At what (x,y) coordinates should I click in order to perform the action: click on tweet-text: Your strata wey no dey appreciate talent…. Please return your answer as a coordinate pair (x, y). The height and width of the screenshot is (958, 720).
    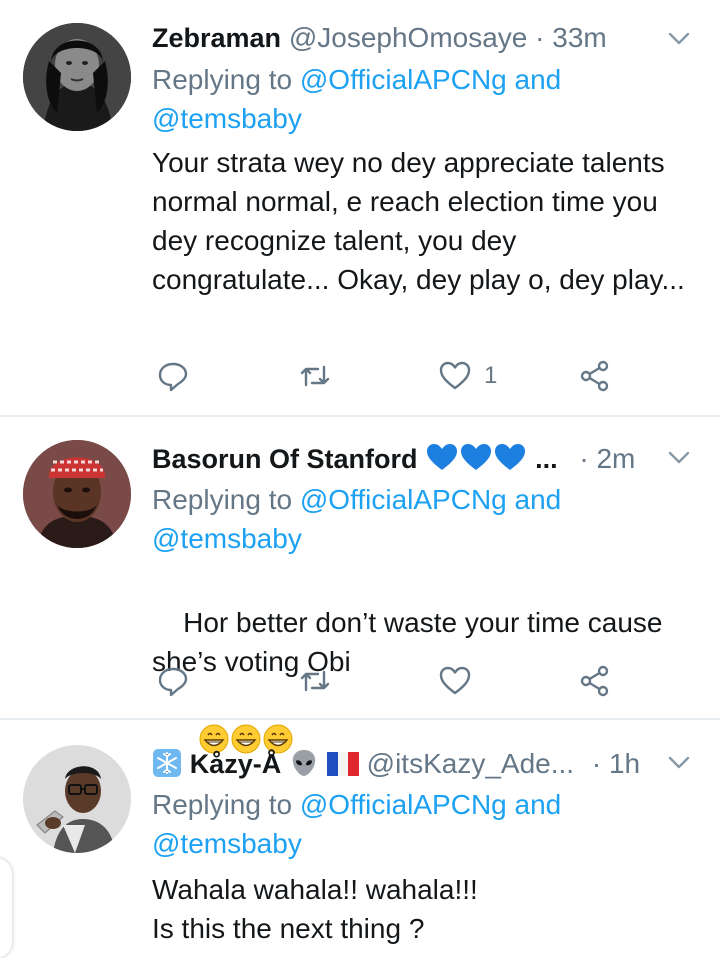
    Looking at the image, I should click on (418, 221).